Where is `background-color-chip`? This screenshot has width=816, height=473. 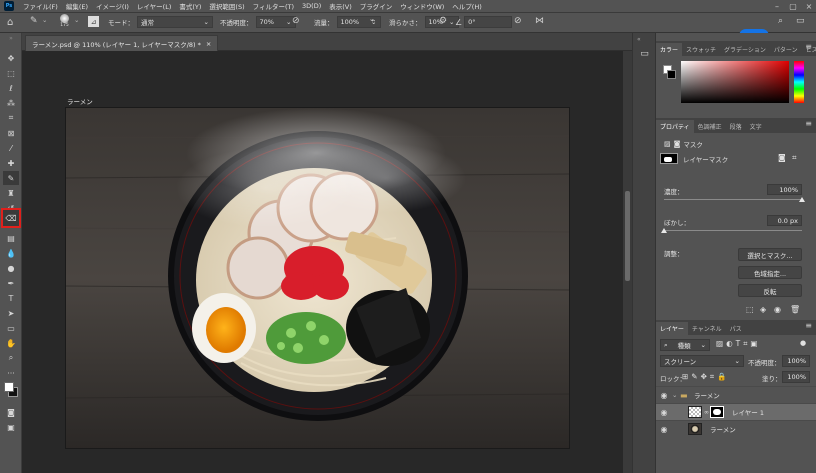
background-color-chip is located at coordinates (671, 74).